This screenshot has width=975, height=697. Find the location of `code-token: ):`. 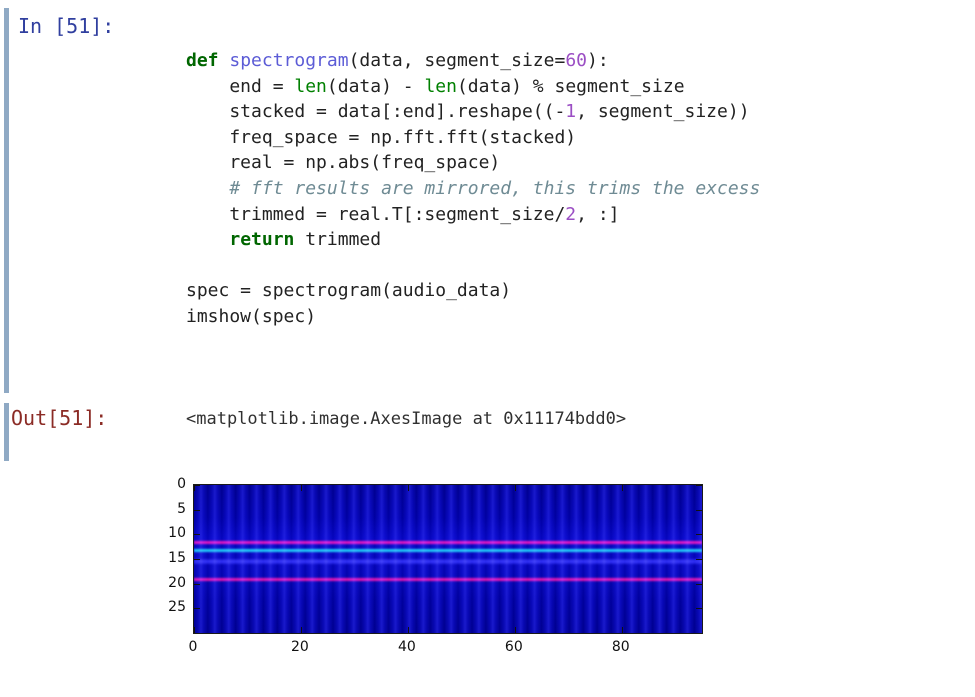

code-token: ): is located at coordinates (598, 60).